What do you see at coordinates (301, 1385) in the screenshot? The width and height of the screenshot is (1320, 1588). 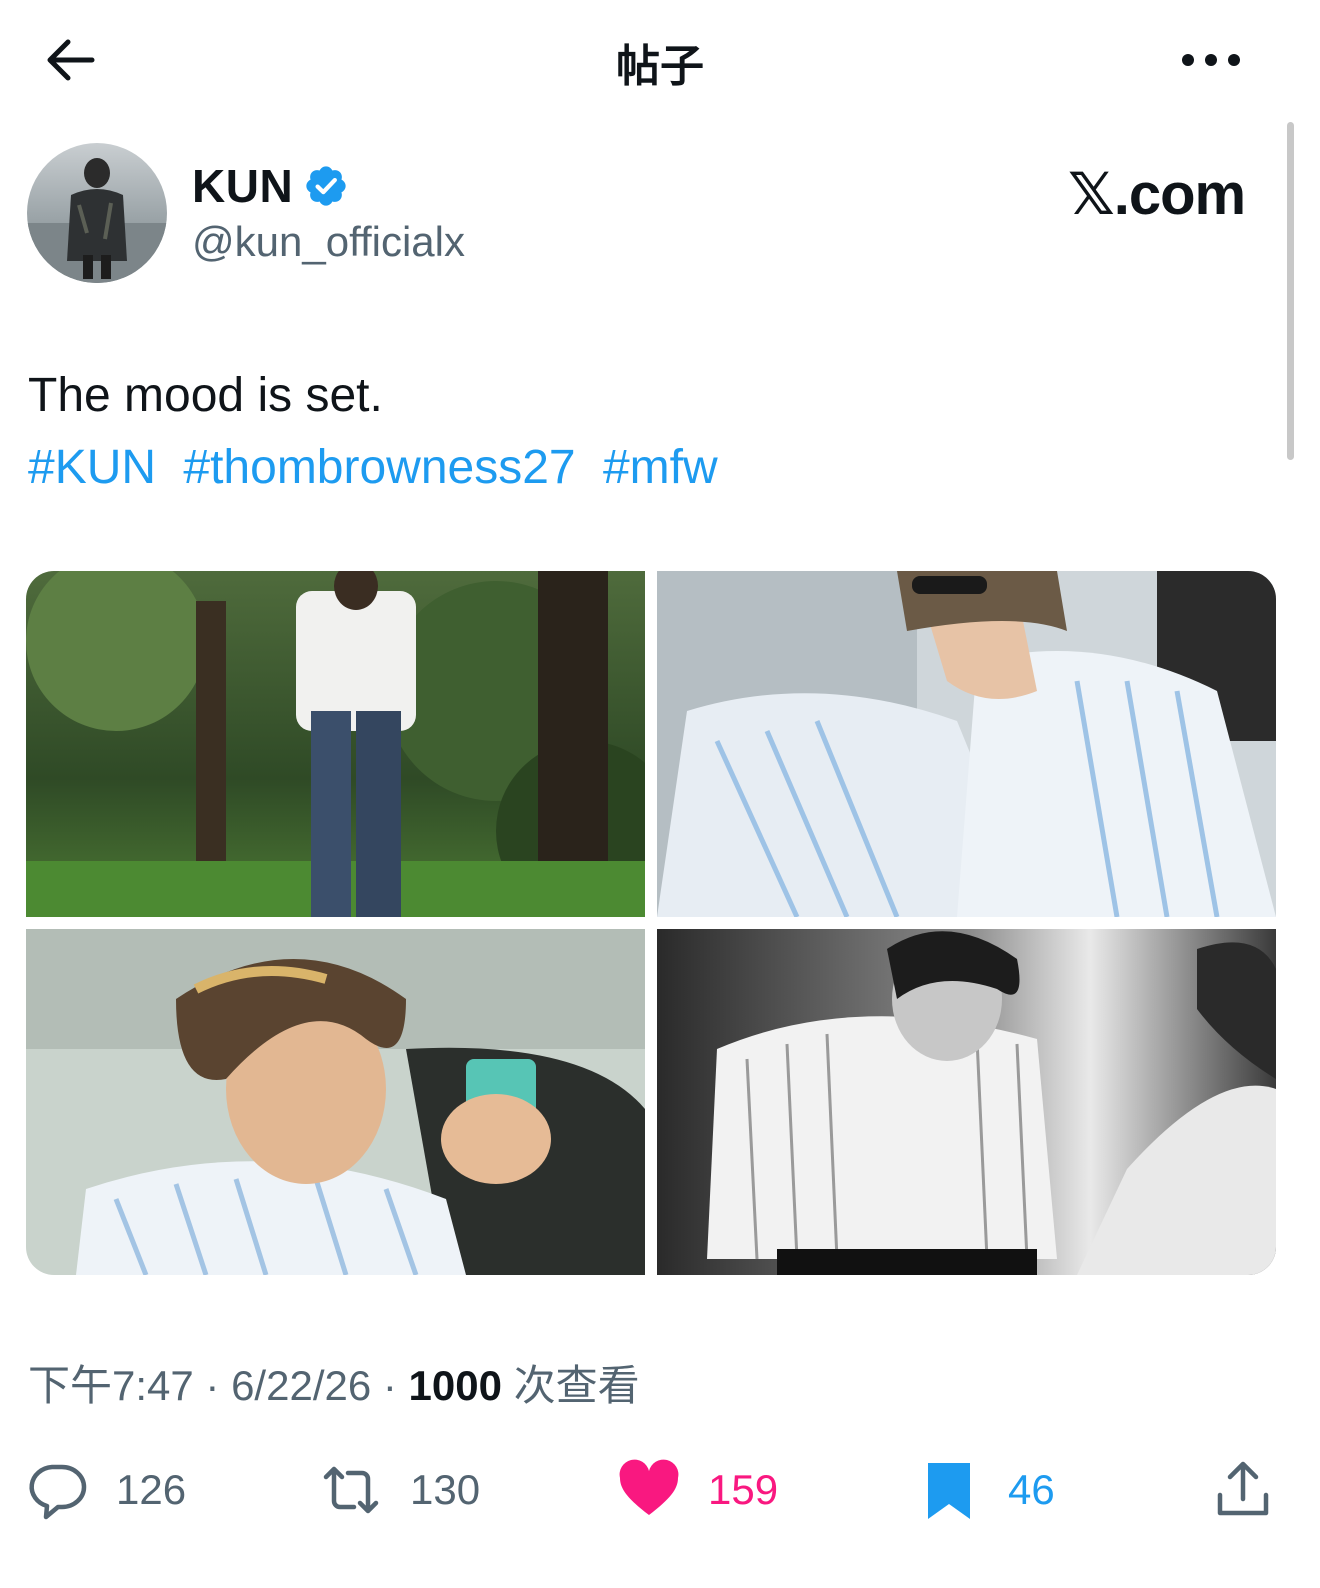 I see `tweet-date: 6/22/26` at bounding box center [301, 1385].